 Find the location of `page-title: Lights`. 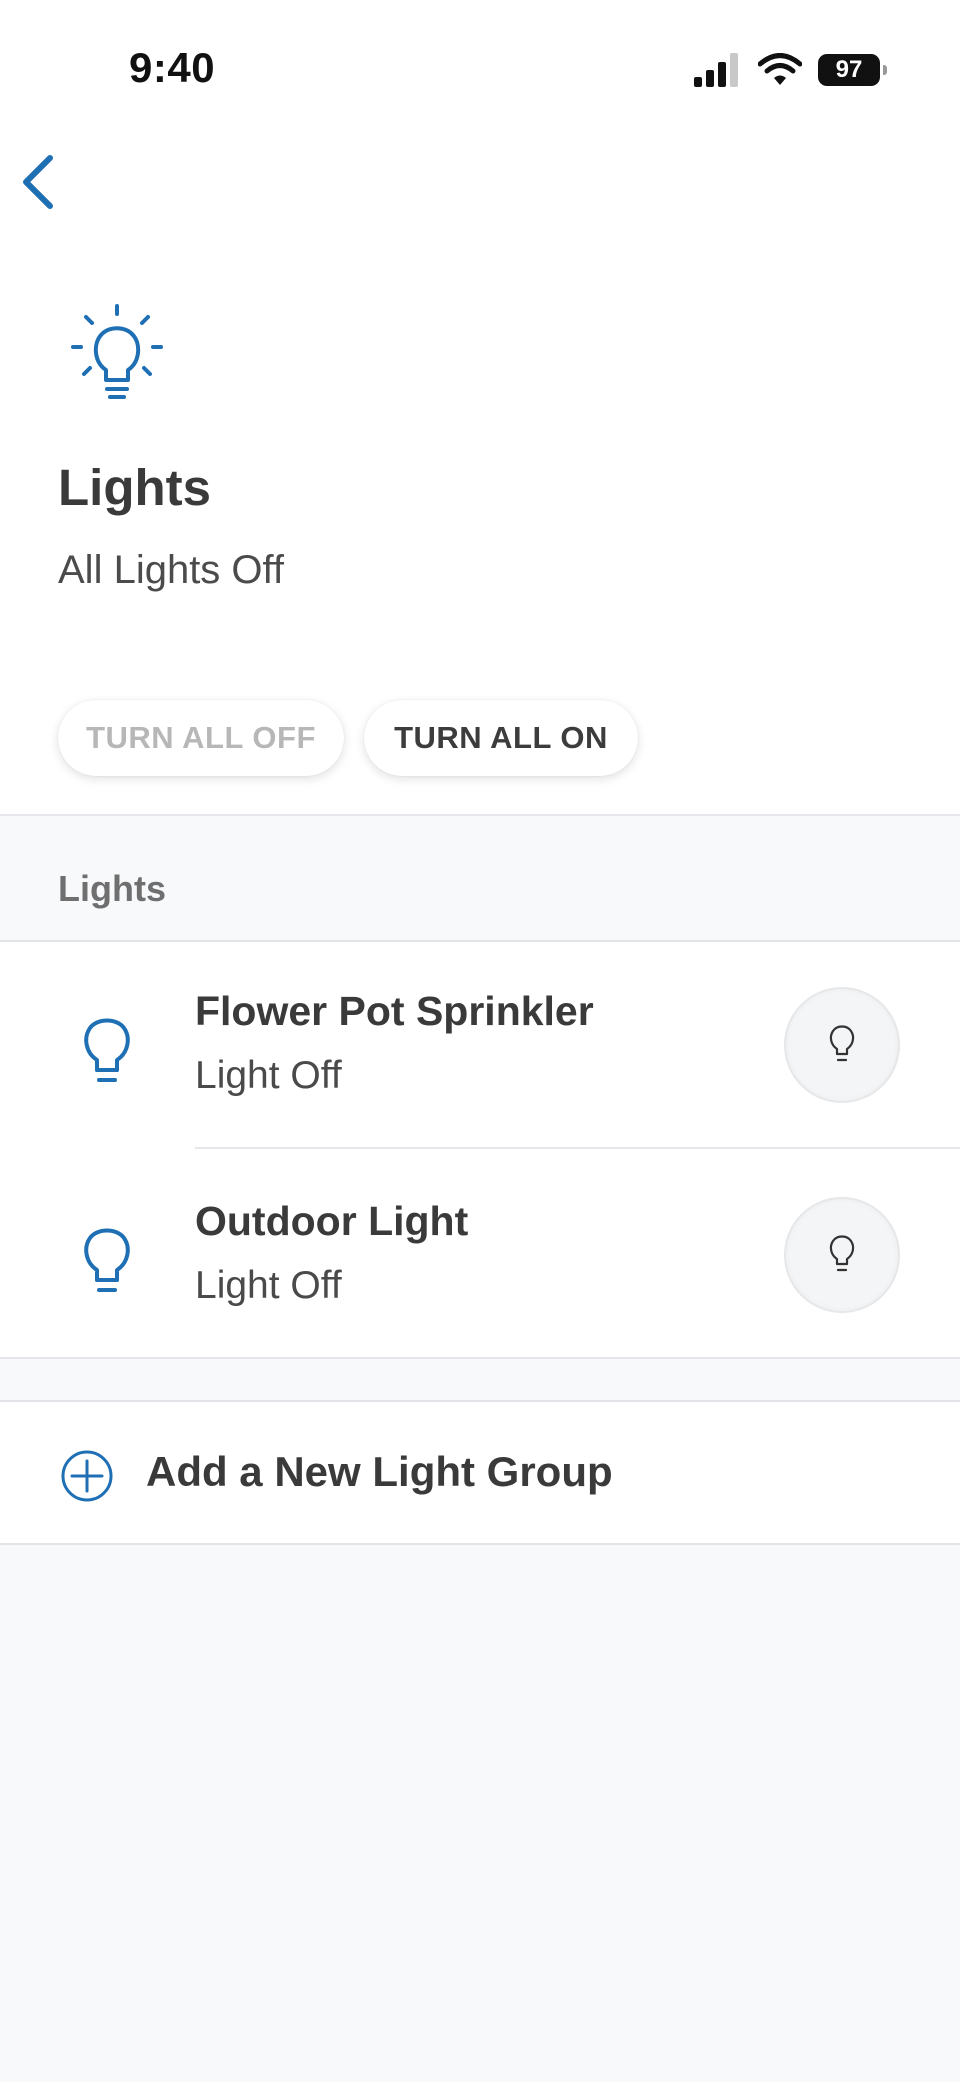

page-title: Lights is located at coordinates (134, 487).